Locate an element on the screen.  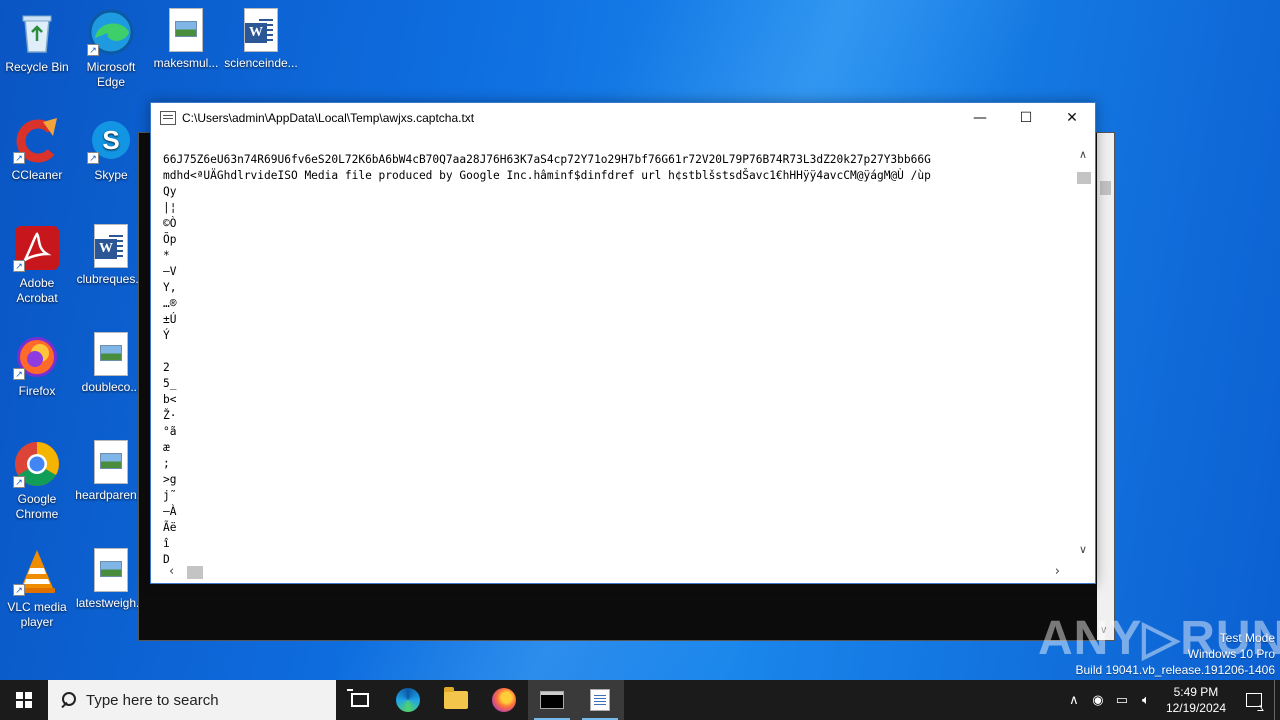
windows-logo-icon is located at coordinates (24, 700).